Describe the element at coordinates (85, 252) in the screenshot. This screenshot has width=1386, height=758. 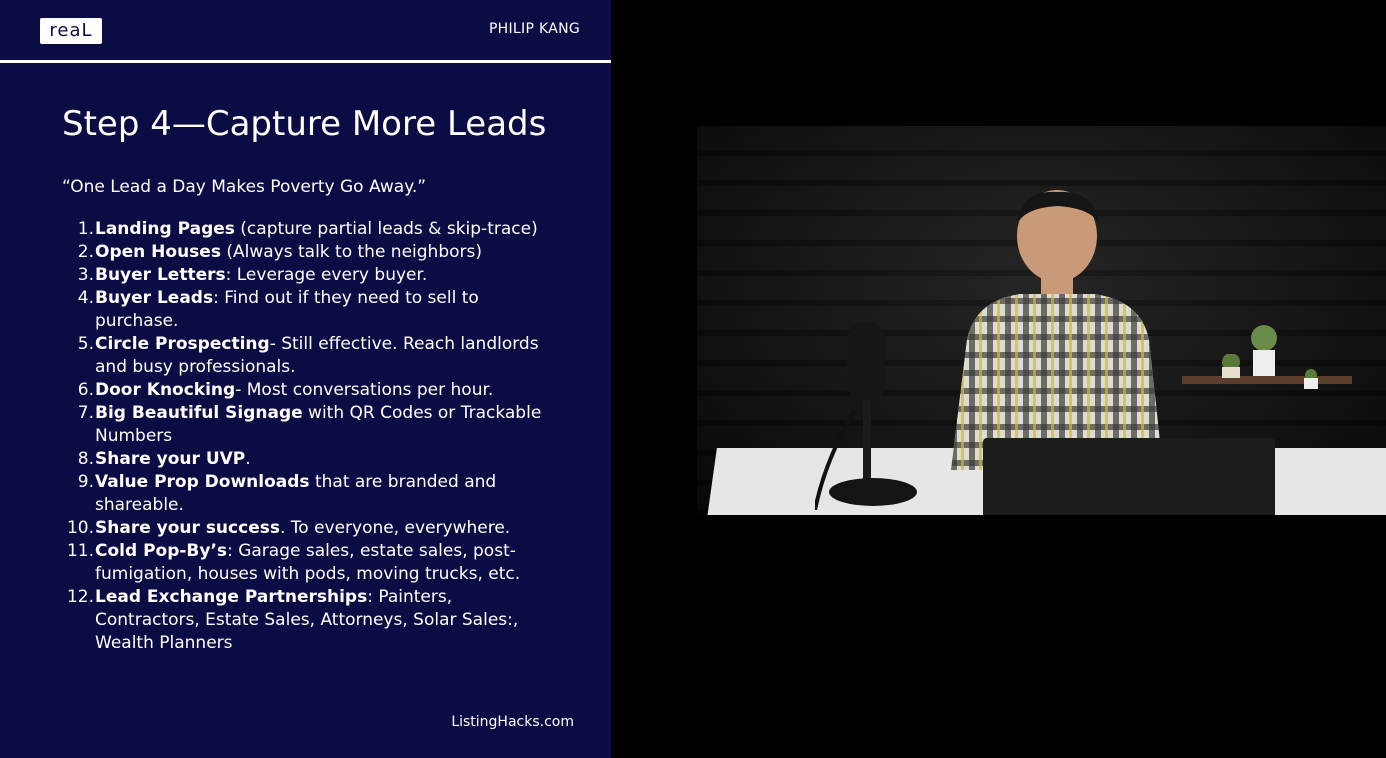
I see `lead-number: 2.` at that location.